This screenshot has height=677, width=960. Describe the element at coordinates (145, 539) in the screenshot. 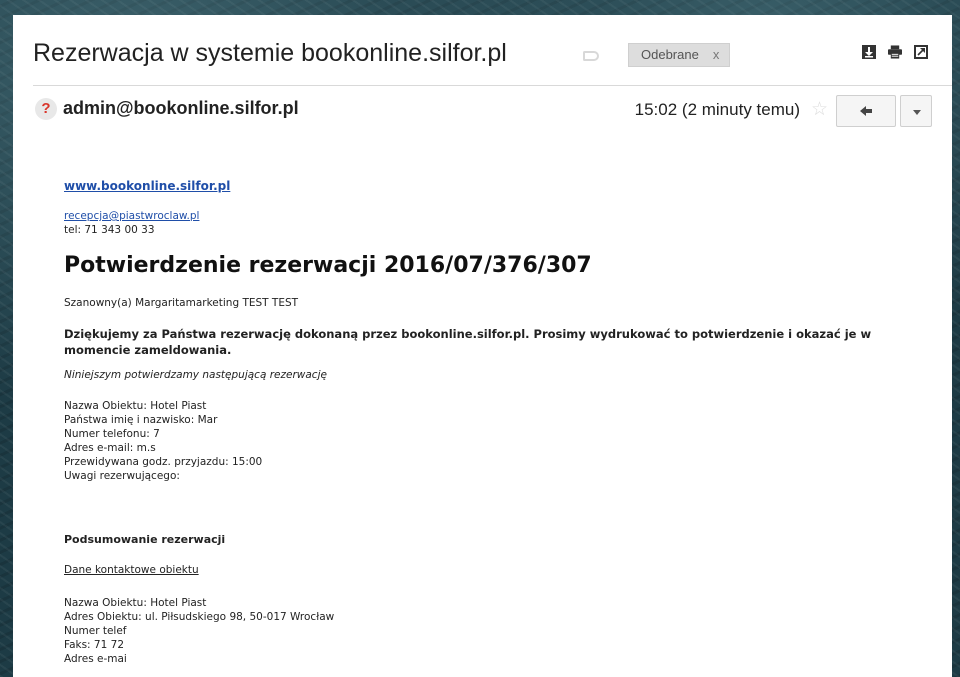

I see `summary-heading: Podsumowanie rezerwacji` at that location.